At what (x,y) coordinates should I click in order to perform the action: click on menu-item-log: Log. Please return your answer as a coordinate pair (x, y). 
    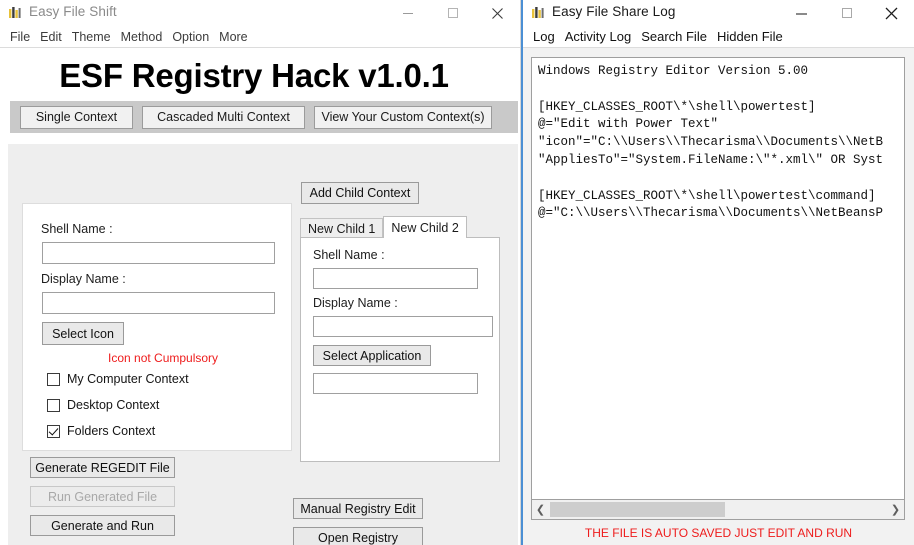
    Looking at the image, I should click on (544, 36).